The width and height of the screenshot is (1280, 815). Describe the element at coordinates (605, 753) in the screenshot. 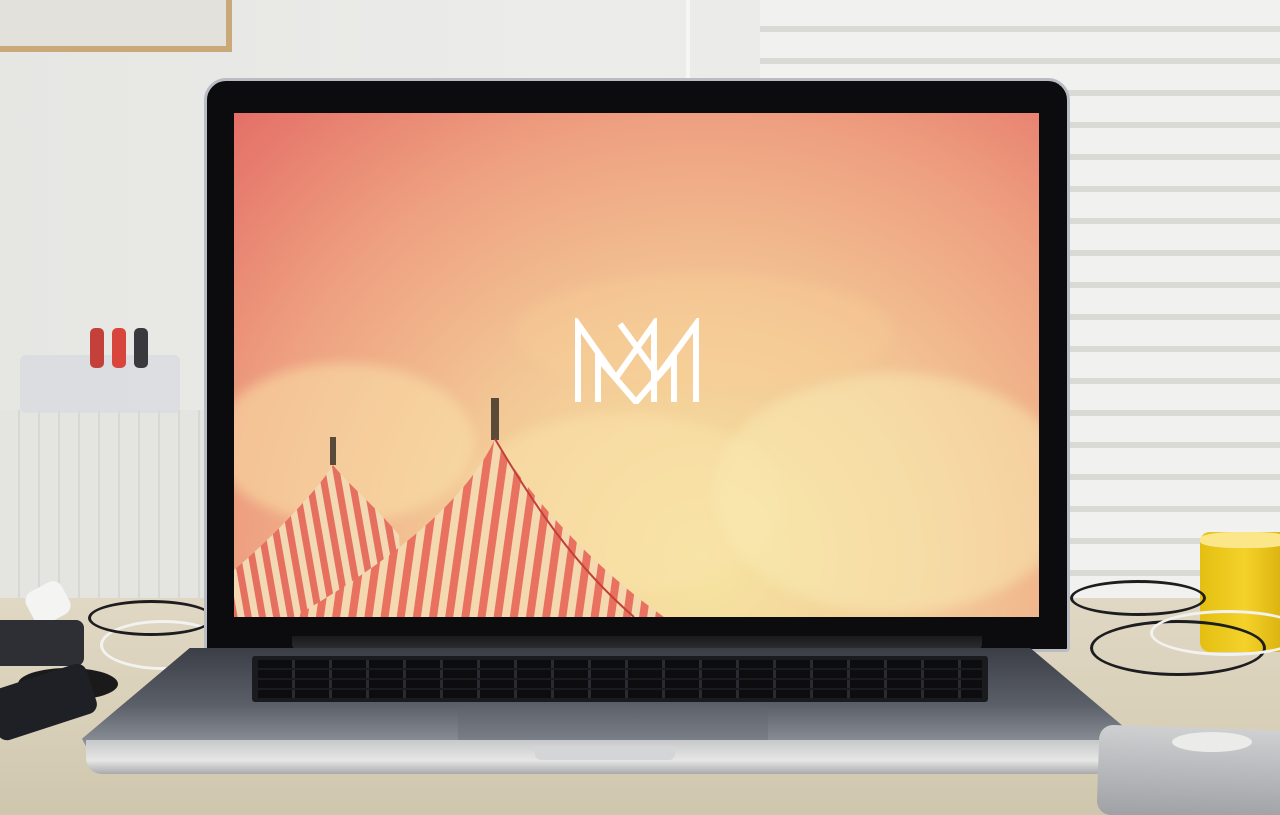

I see `laptop-notch` at that location.